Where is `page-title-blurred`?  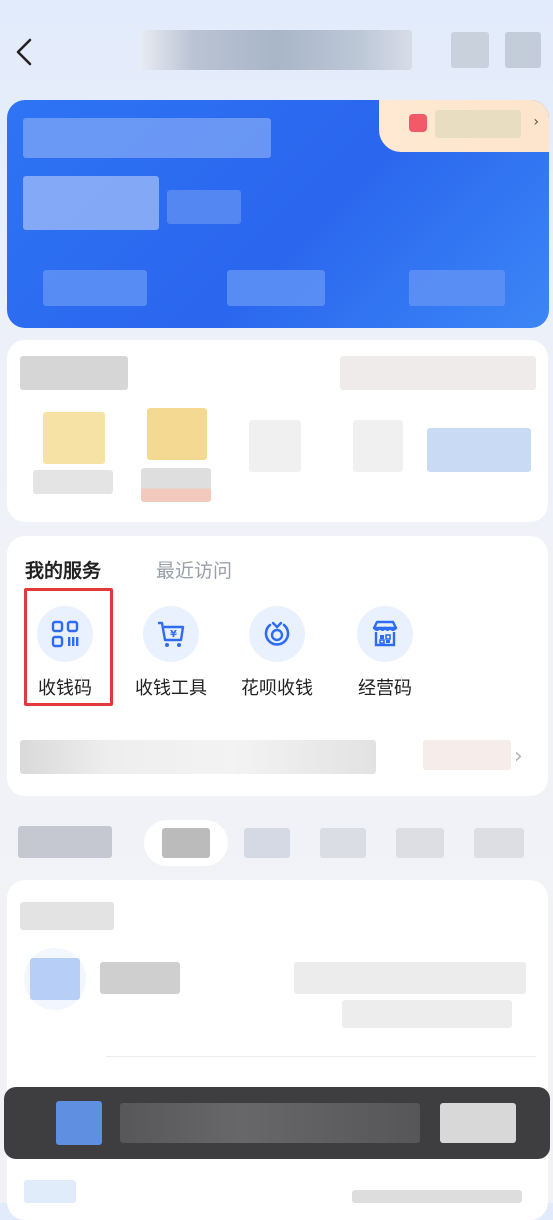 page-title-blurred is located at coordinates (276, 50).